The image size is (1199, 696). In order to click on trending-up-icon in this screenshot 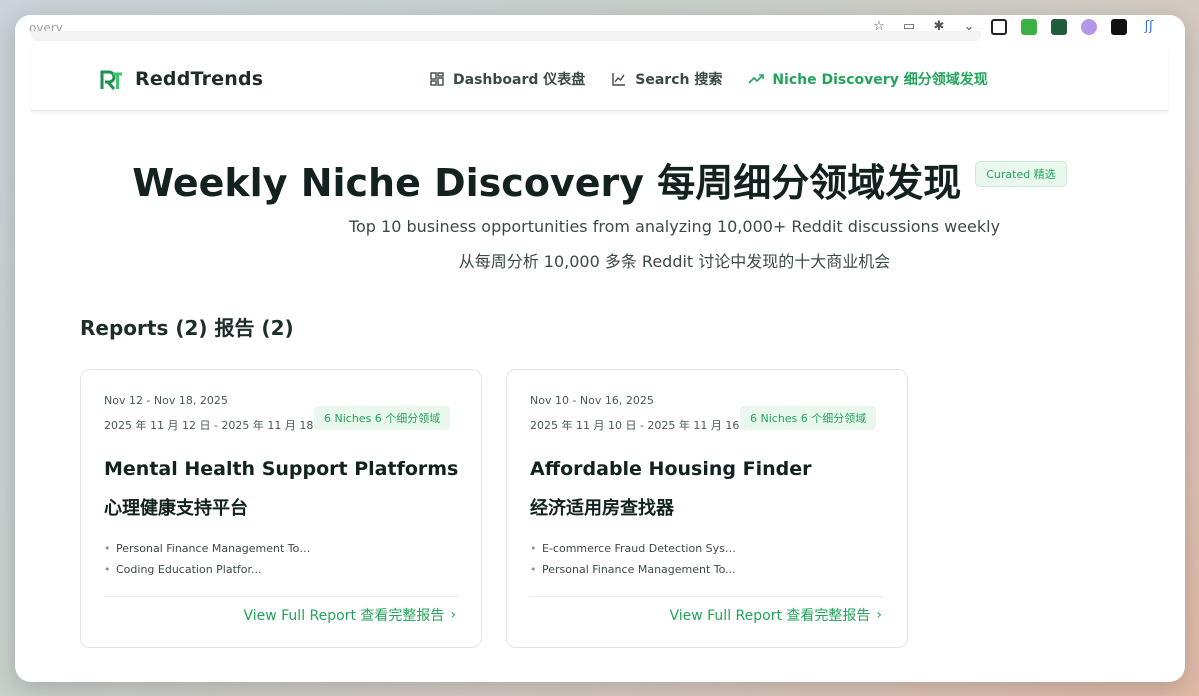, I will do `click(756, 79)`.